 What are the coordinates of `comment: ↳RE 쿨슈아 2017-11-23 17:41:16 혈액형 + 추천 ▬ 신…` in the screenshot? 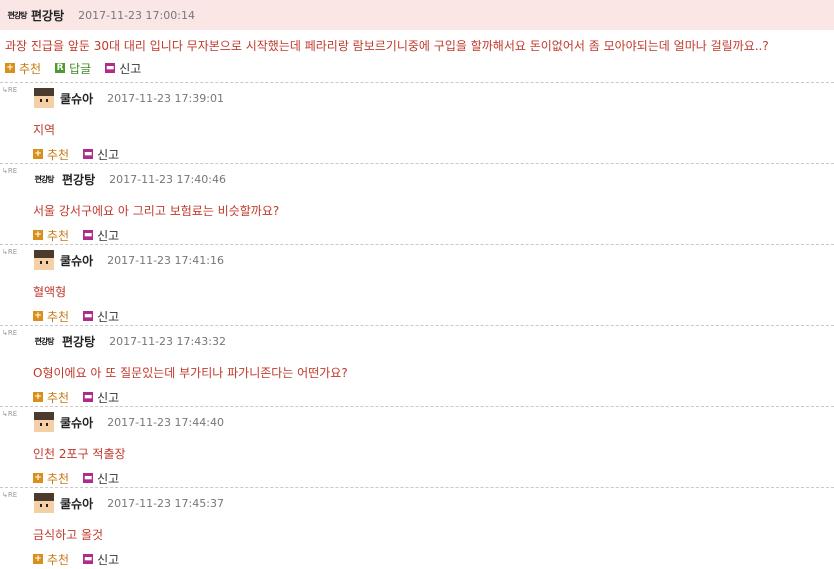 It's located at (417, 284).